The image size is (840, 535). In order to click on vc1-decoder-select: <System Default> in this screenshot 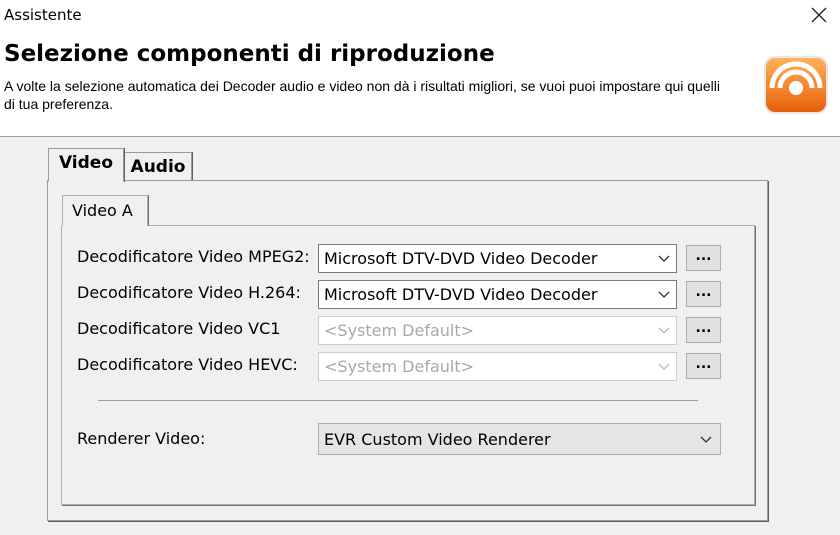, I will do `click(497, 330)`.